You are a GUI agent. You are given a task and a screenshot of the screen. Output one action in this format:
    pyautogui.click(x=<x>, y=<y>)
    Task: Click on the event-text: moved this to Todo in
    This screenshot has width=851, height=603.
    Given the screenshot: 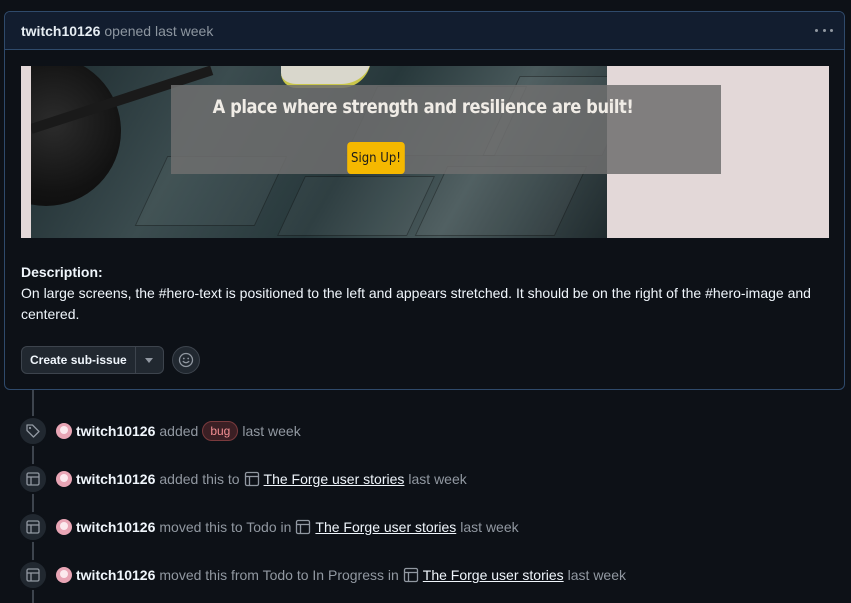 What is the action you would take?
    pyautogui.click(x=225, y=527)
    